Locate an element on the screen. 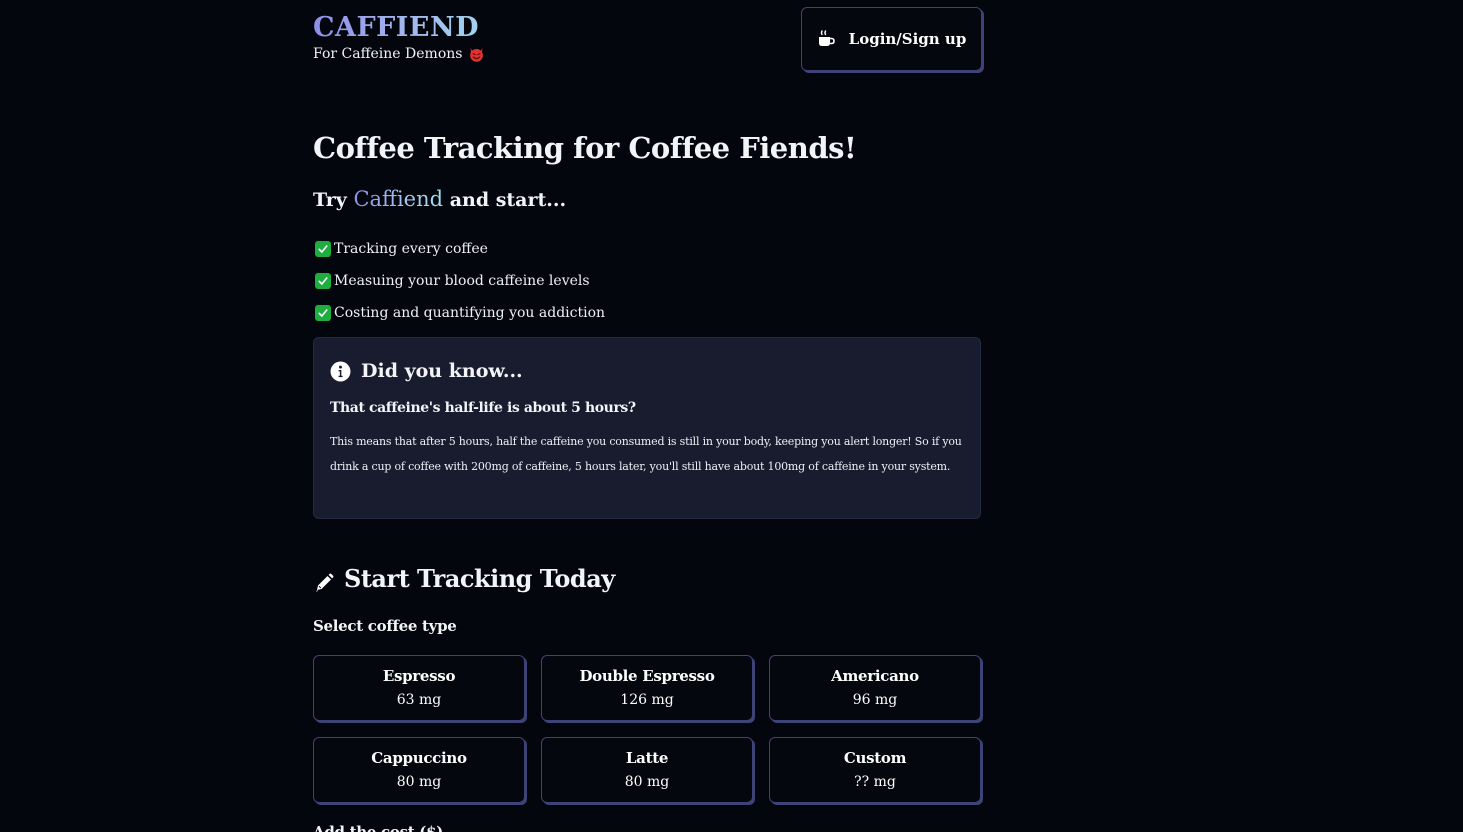 This screenshot has height=832, width=1463. feature-item: Costing and quantifying you addiction is located at coordinates (460, 313).